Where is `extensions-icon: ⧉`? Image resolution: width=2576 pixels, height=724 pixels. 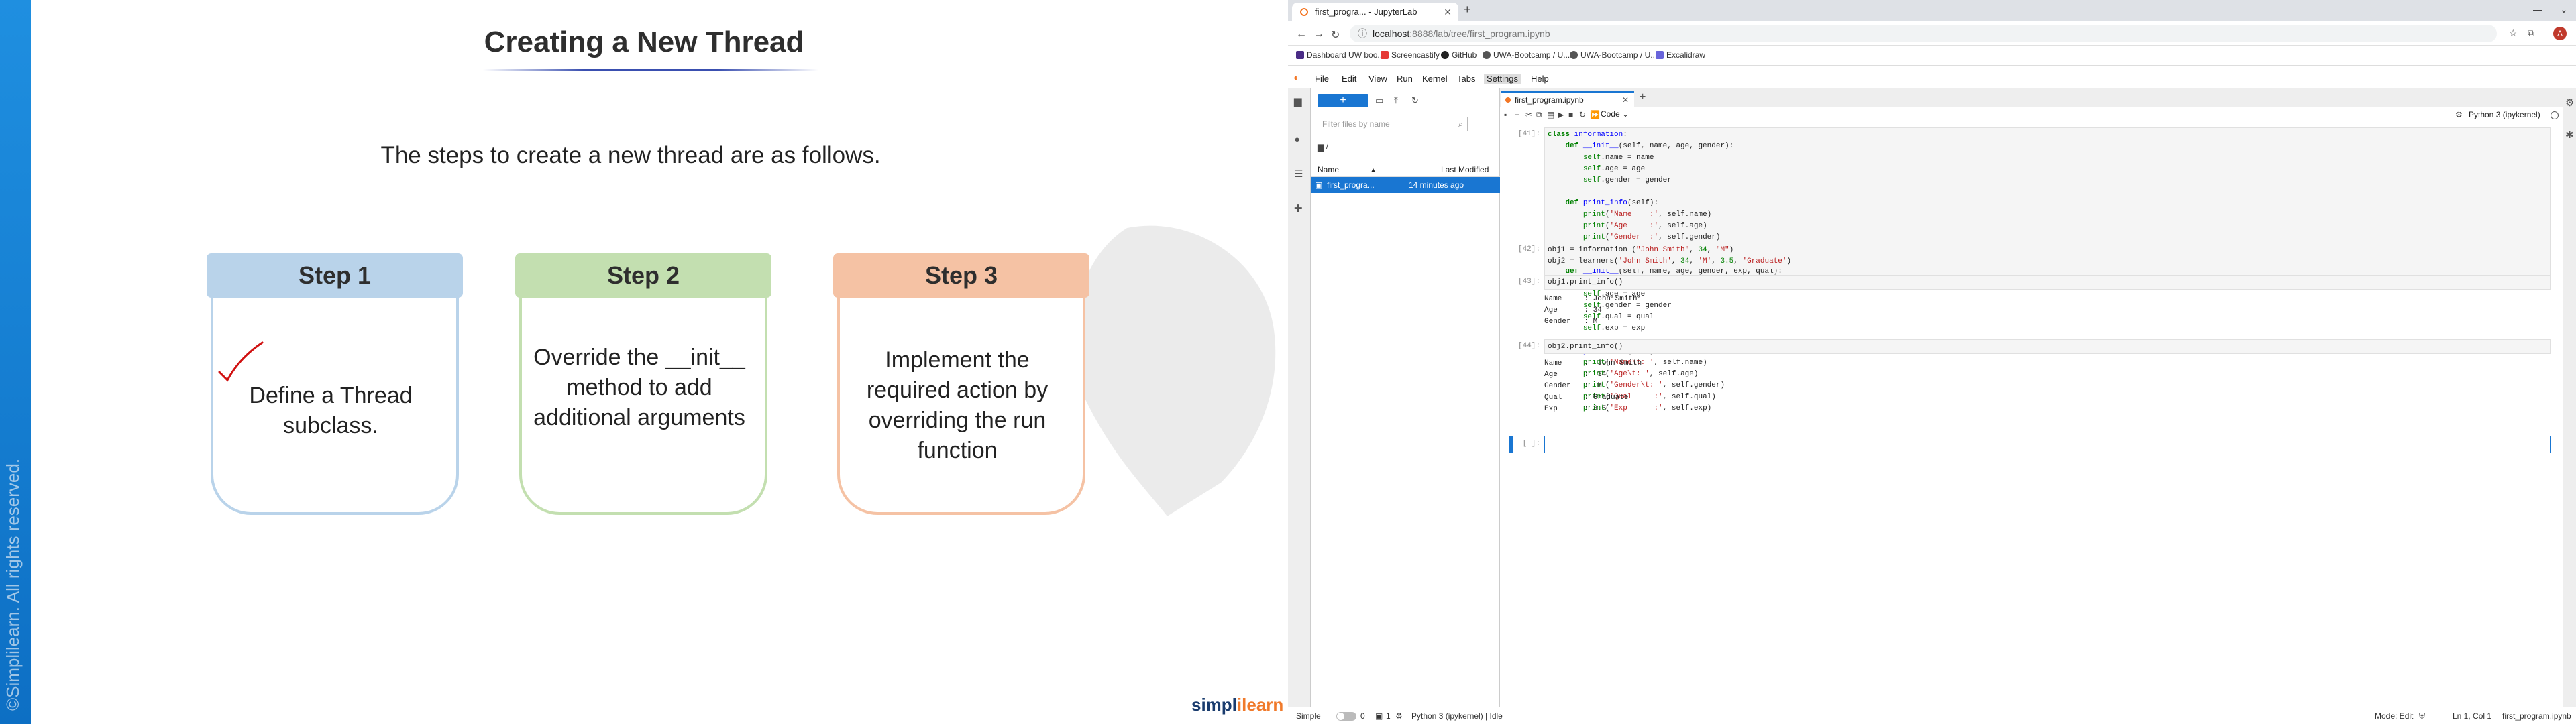
extensions-icon: ⧉ is located at coordinates (2531, 33).